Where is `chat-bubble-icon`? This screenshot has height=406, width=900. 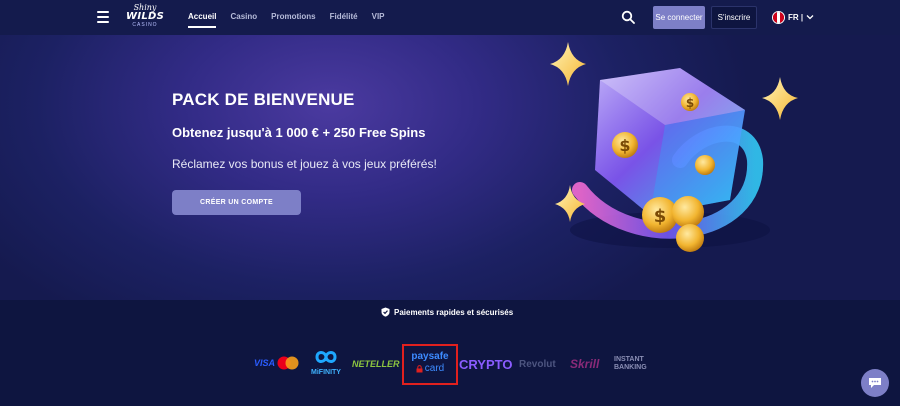 chat-bubble-icon is located at coordinates (875, 383).